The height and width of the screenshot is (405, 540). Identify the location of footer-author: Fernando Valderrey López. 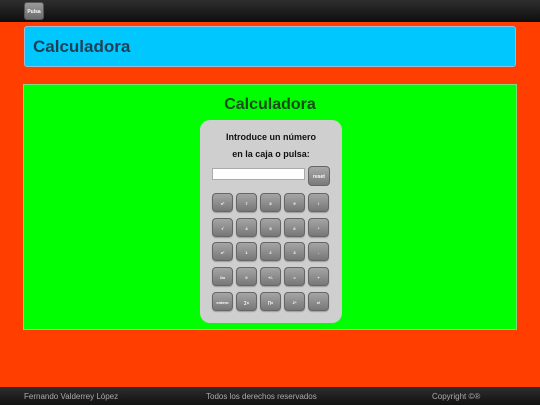
(71, 396).